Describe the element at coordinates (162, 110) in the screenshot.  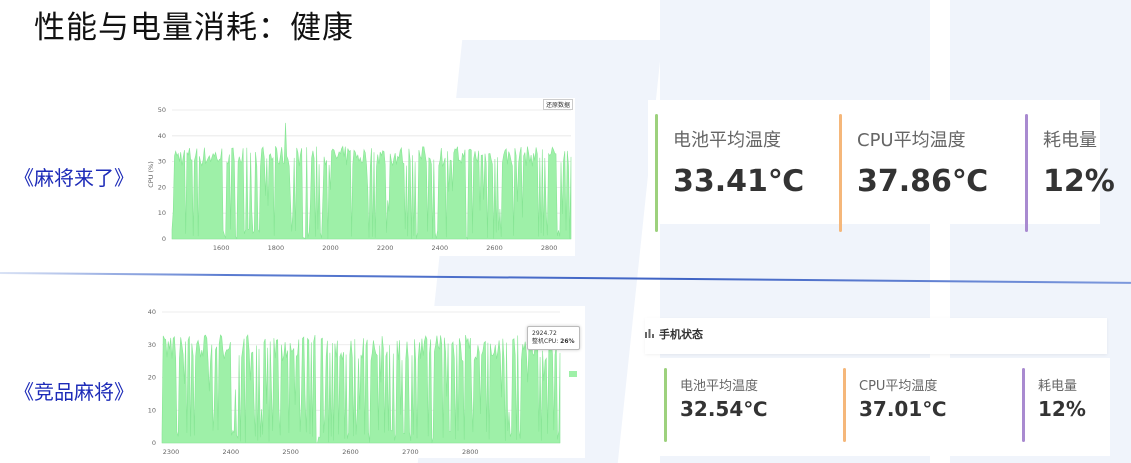
I see `y-tick-label: 50` at that location.